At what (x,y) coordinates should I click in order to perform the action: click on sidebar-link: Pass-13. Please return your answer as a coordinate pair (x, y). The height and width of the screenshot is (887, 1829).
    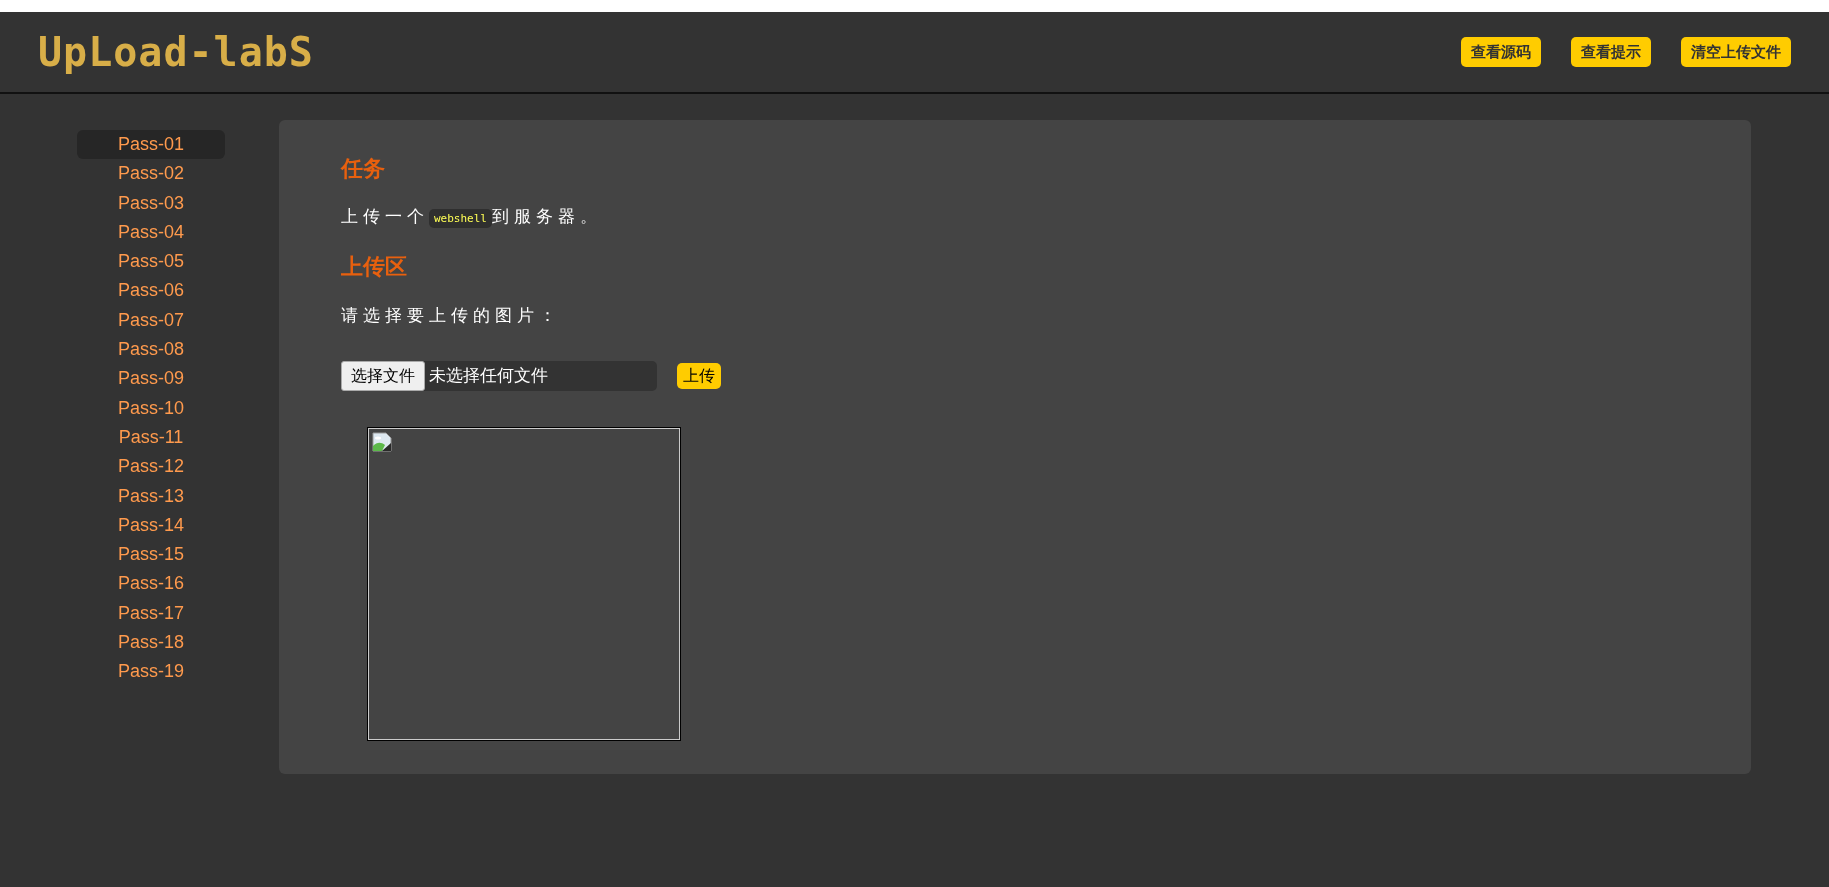
    Looking at the image, I should click on (151, 496).